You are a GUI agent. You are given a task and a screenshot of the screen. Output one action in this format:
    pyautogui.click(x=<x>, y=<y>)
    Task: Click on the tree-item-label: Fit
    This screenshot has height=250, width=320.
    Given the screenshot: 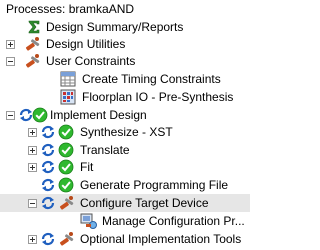 What is the action you would take?
    pyautogui.click(x=87, y=167)
    